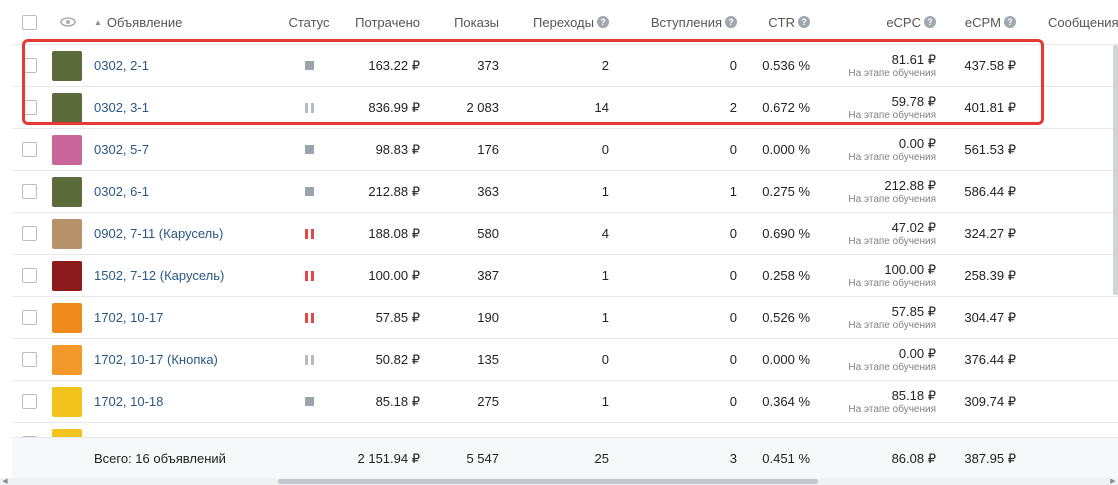 The height and width of the screenshot is (485, 1118). I want to click on column-joins: Вступления?, so click(678, 22).